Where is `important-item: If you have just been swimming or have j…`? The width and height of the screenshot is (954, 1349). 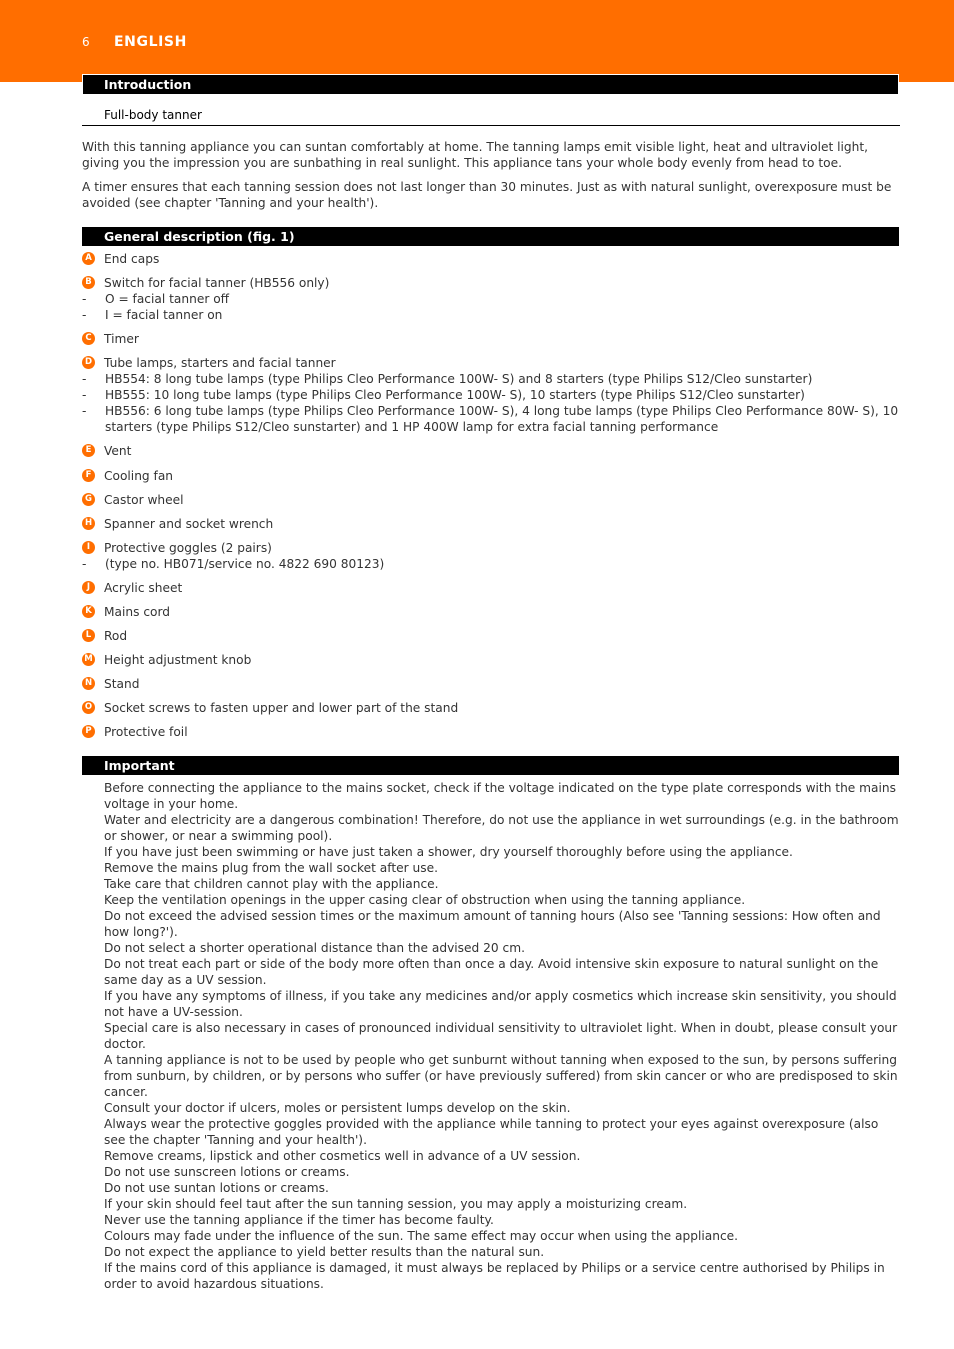 important-item: If you have just been swimming or have j… is located at coordinates (448, 852).